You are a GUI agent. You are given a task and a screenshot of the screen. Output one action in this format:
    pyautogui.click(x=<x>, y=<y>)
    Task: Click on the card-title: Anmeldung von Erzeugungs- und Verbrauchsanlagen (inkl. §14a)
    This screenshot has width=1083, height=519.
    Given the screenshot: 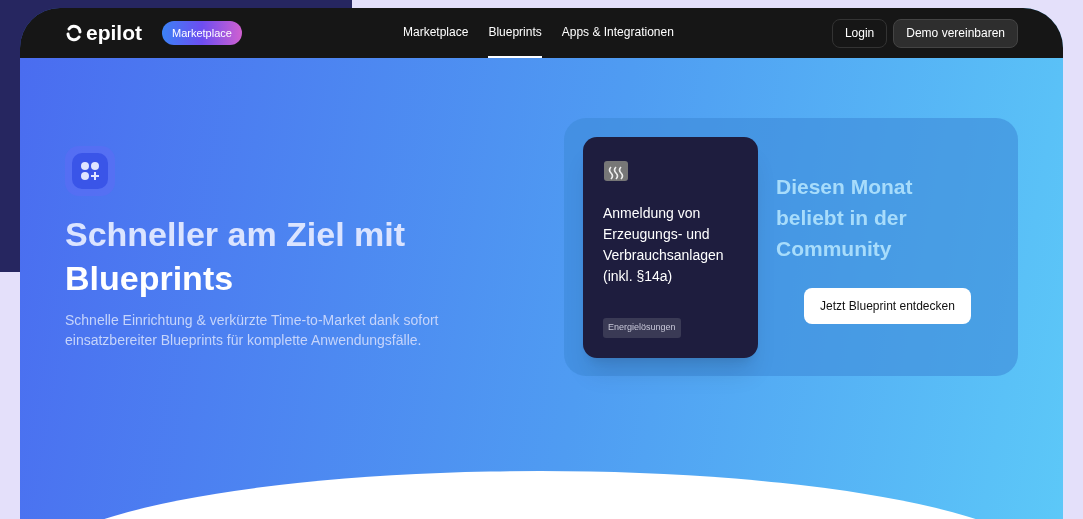 What is the action you would take?
    pyautogui.click(x=663, y=244)
    